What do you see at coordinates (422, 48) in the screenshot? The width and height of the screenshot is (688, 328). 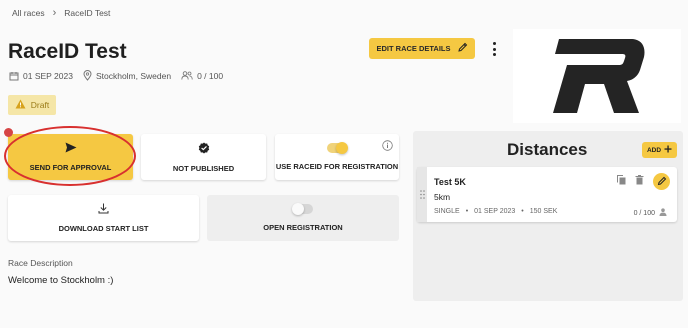 I see `edit-race-details-button: EDIT RACE DETAILS` at bounding box center [422, 48].